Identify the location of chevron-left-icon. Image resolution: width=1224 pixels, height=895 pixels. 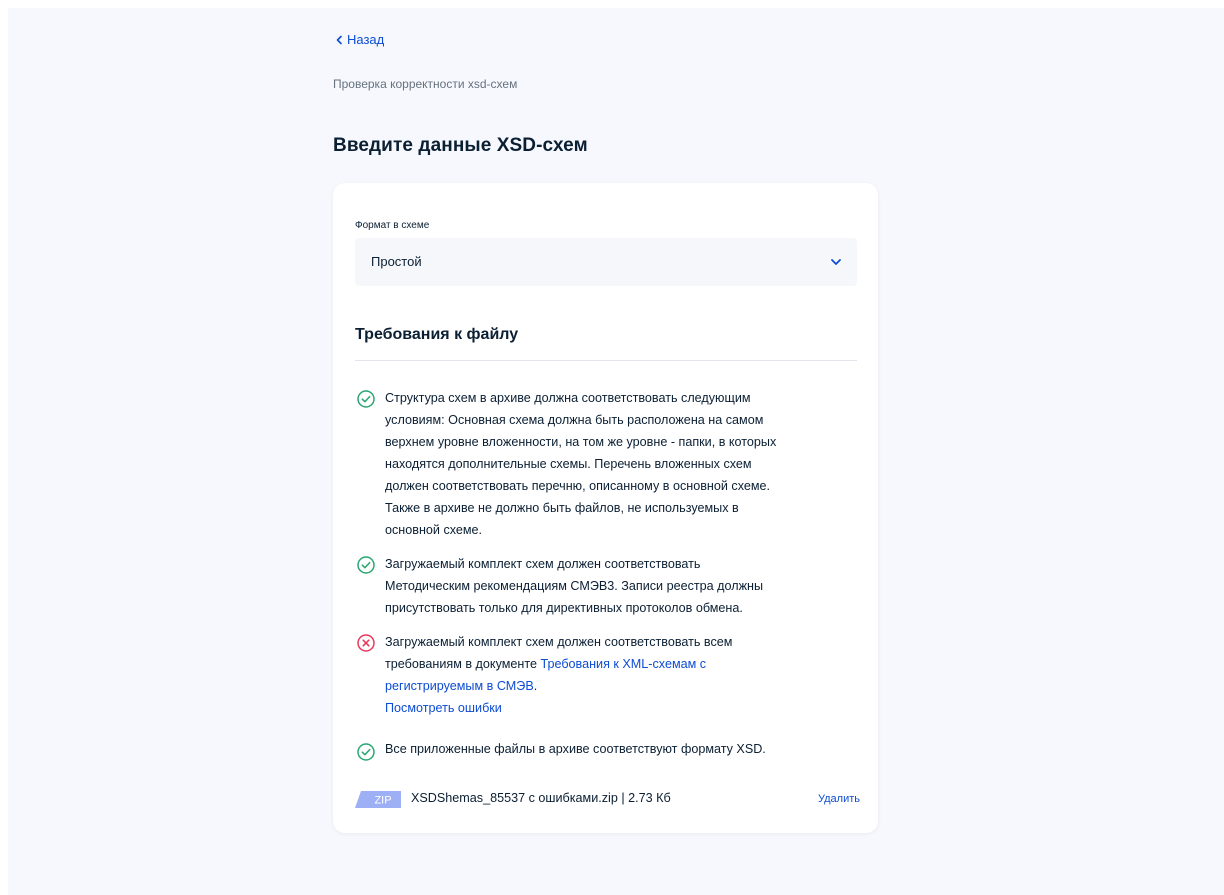
(339, 39).